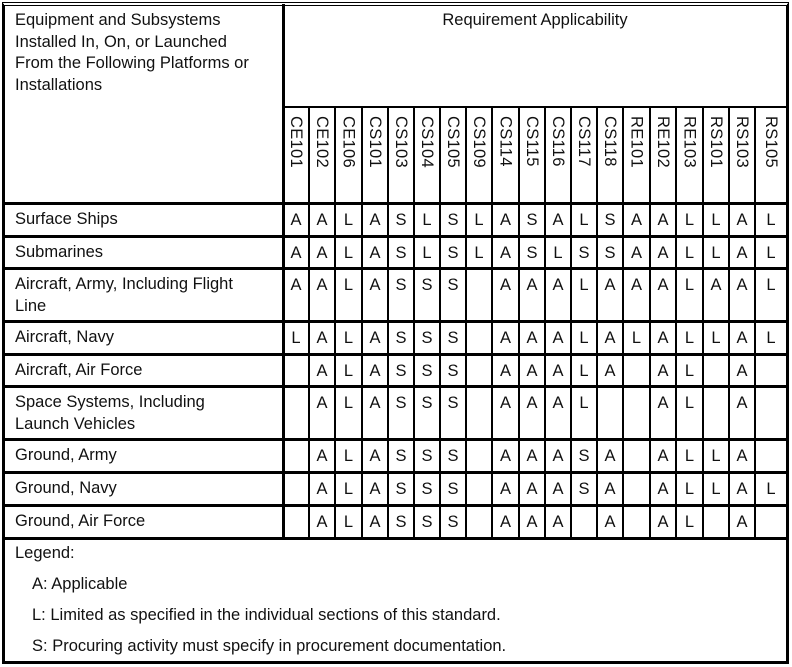 The width and height of the screenshot is (792, 667). I want to click on row-label-line: Aircraft, Navy, so click(65, 337).